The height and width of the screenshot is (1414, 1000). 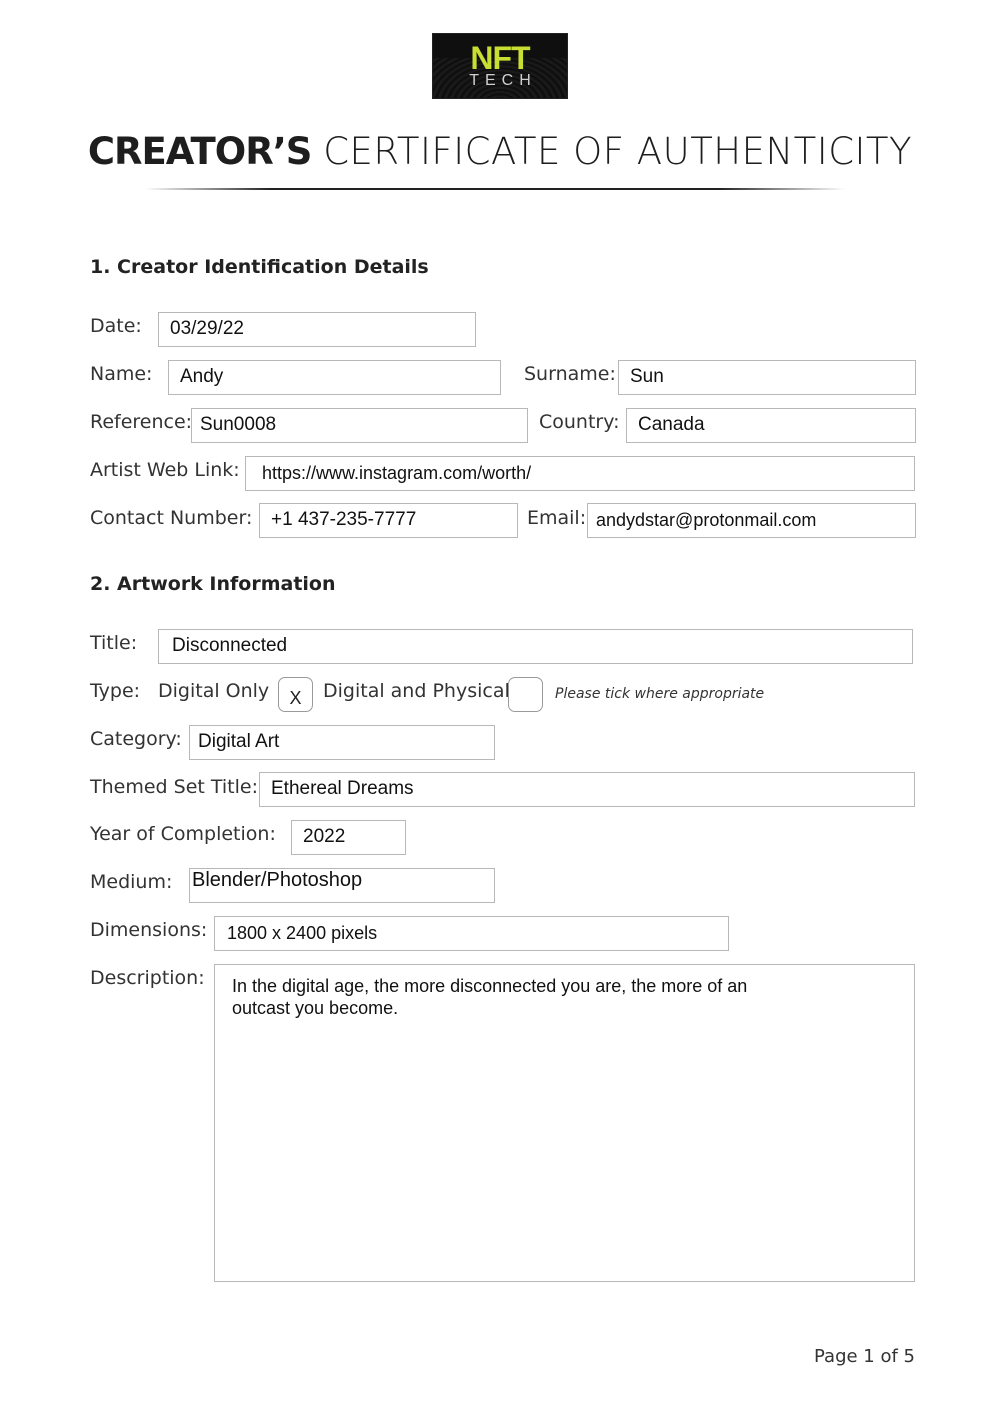 What do you see at coordinates (570, 374) in the screenshot?
I see `surname-label: Surname:` at bounding box center [570, 374].